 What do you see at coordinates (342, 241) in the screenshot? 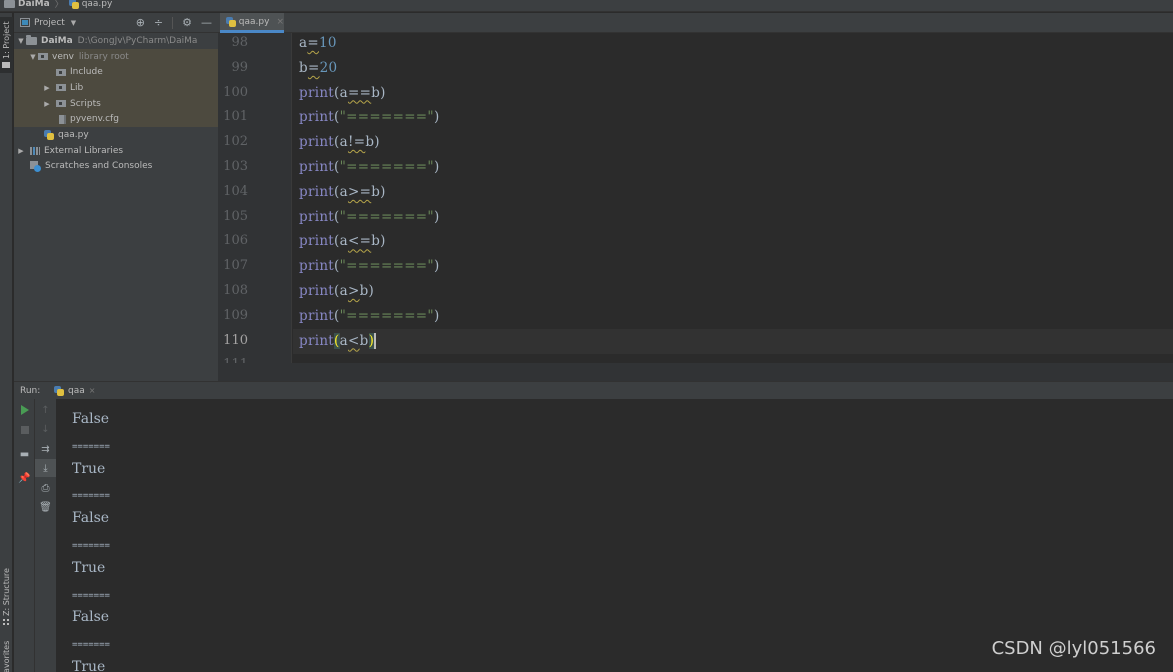
I see `code-line: print(a<=b)` at bounding box center [342, 241].